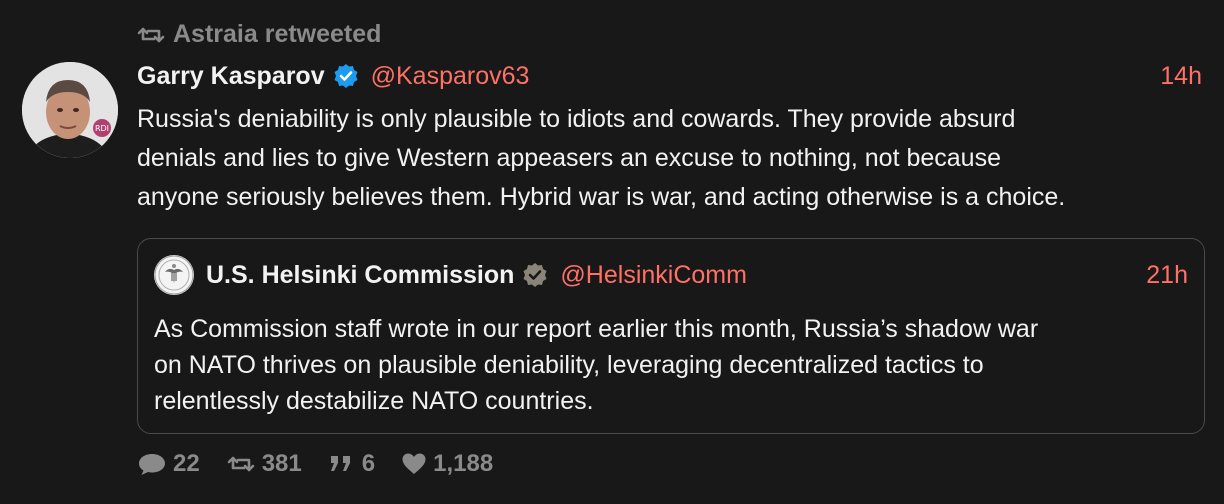  I want to click on seal-icon, so click(174, 275).